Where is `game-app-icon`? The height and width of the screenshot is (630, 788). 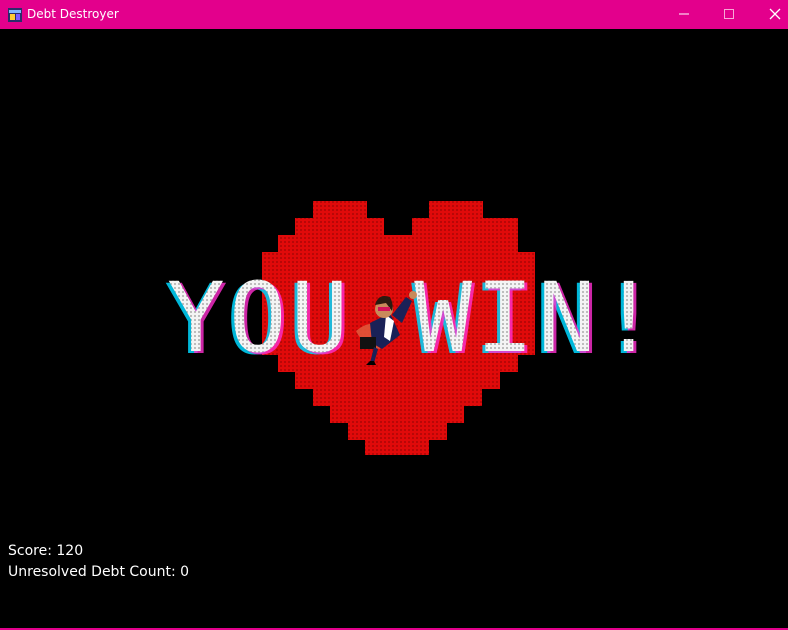 game-app-icon is located at coordinates (15, 14).